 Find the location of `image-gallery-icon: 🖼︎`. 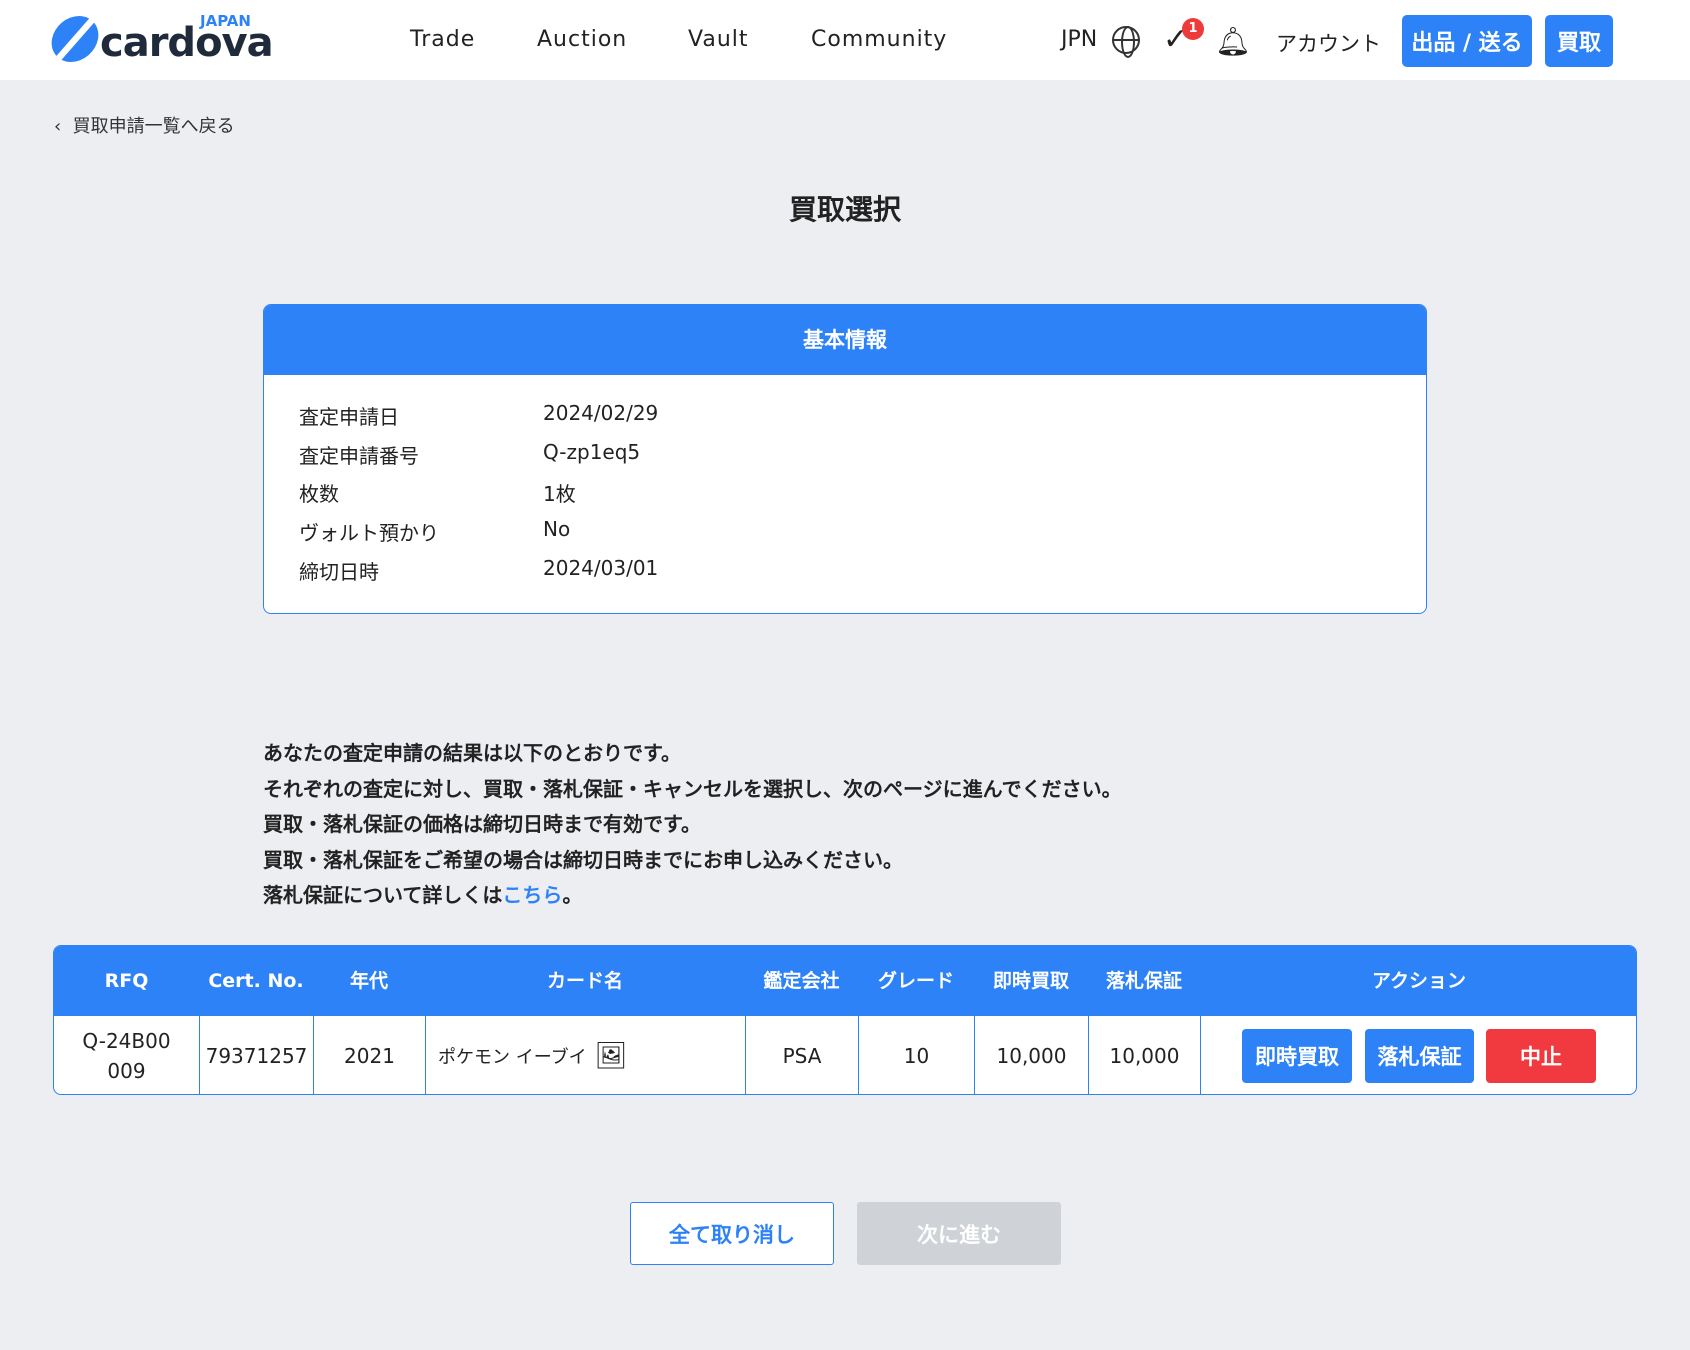

image-gallery-icon: 🖼︎ is located at coordinates (611, 1056).